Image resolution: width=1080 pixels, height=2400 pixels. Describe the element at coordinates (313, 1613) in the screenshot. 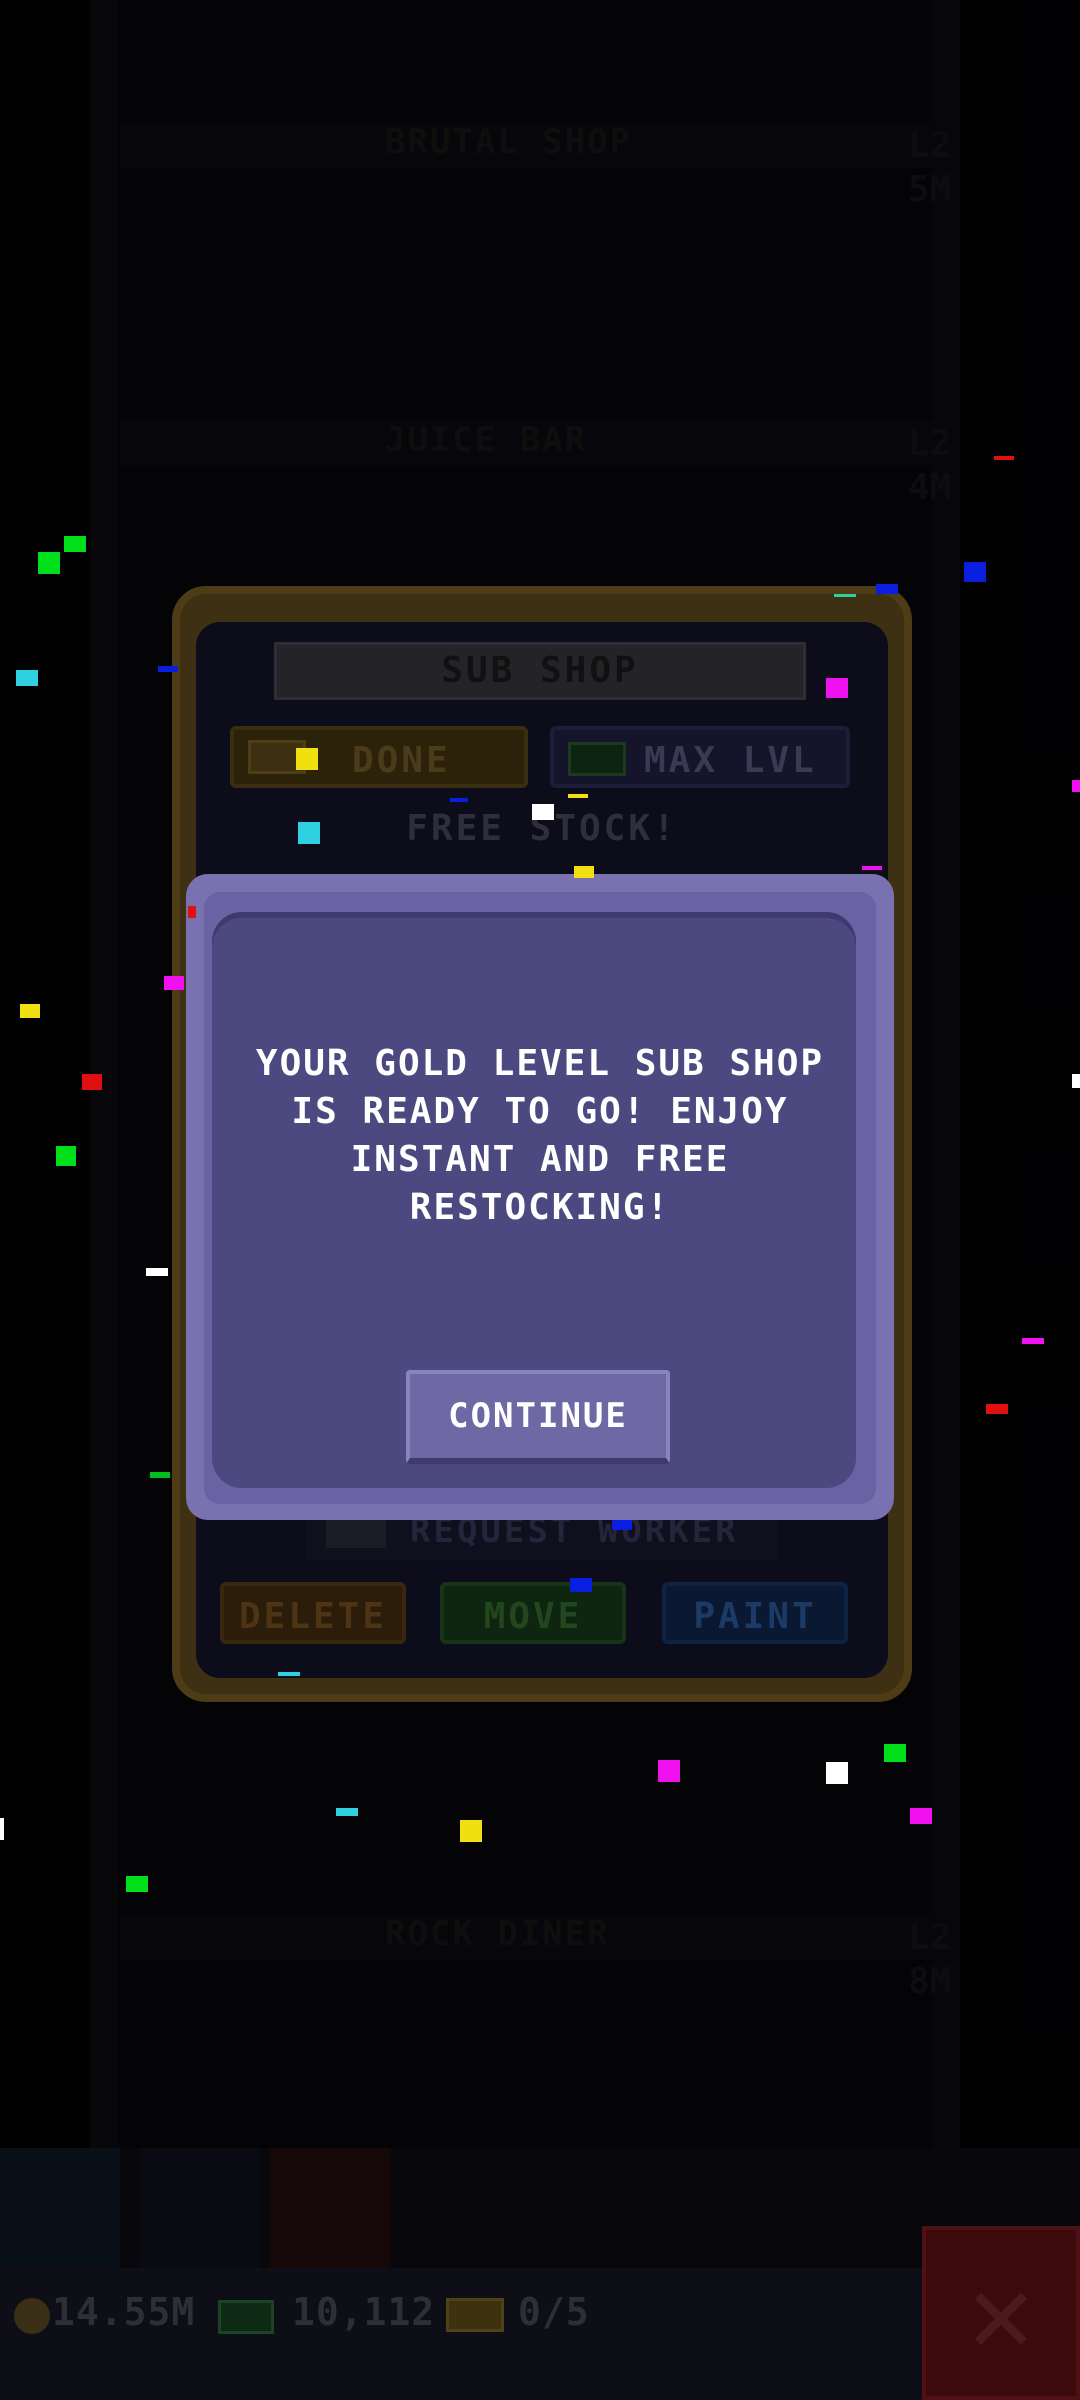

I see `delete-button: DELETE` at that location.